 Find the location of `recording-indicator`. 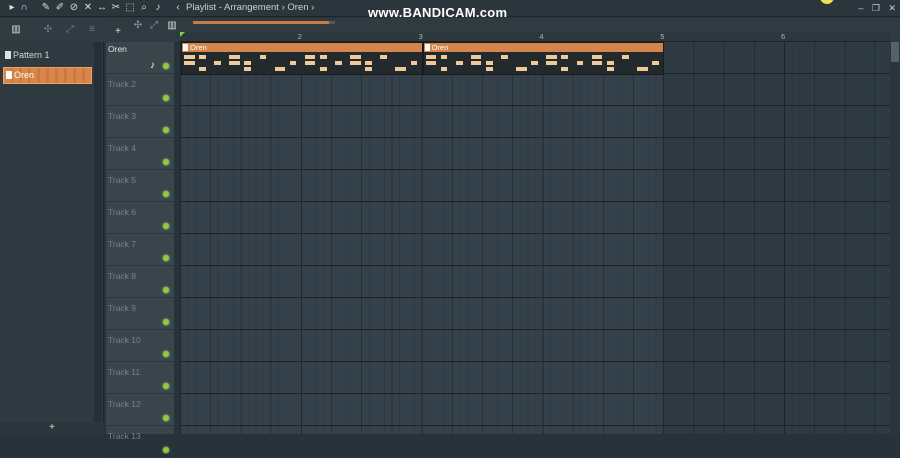

recording-indicator is located at coordinates (827, 2).